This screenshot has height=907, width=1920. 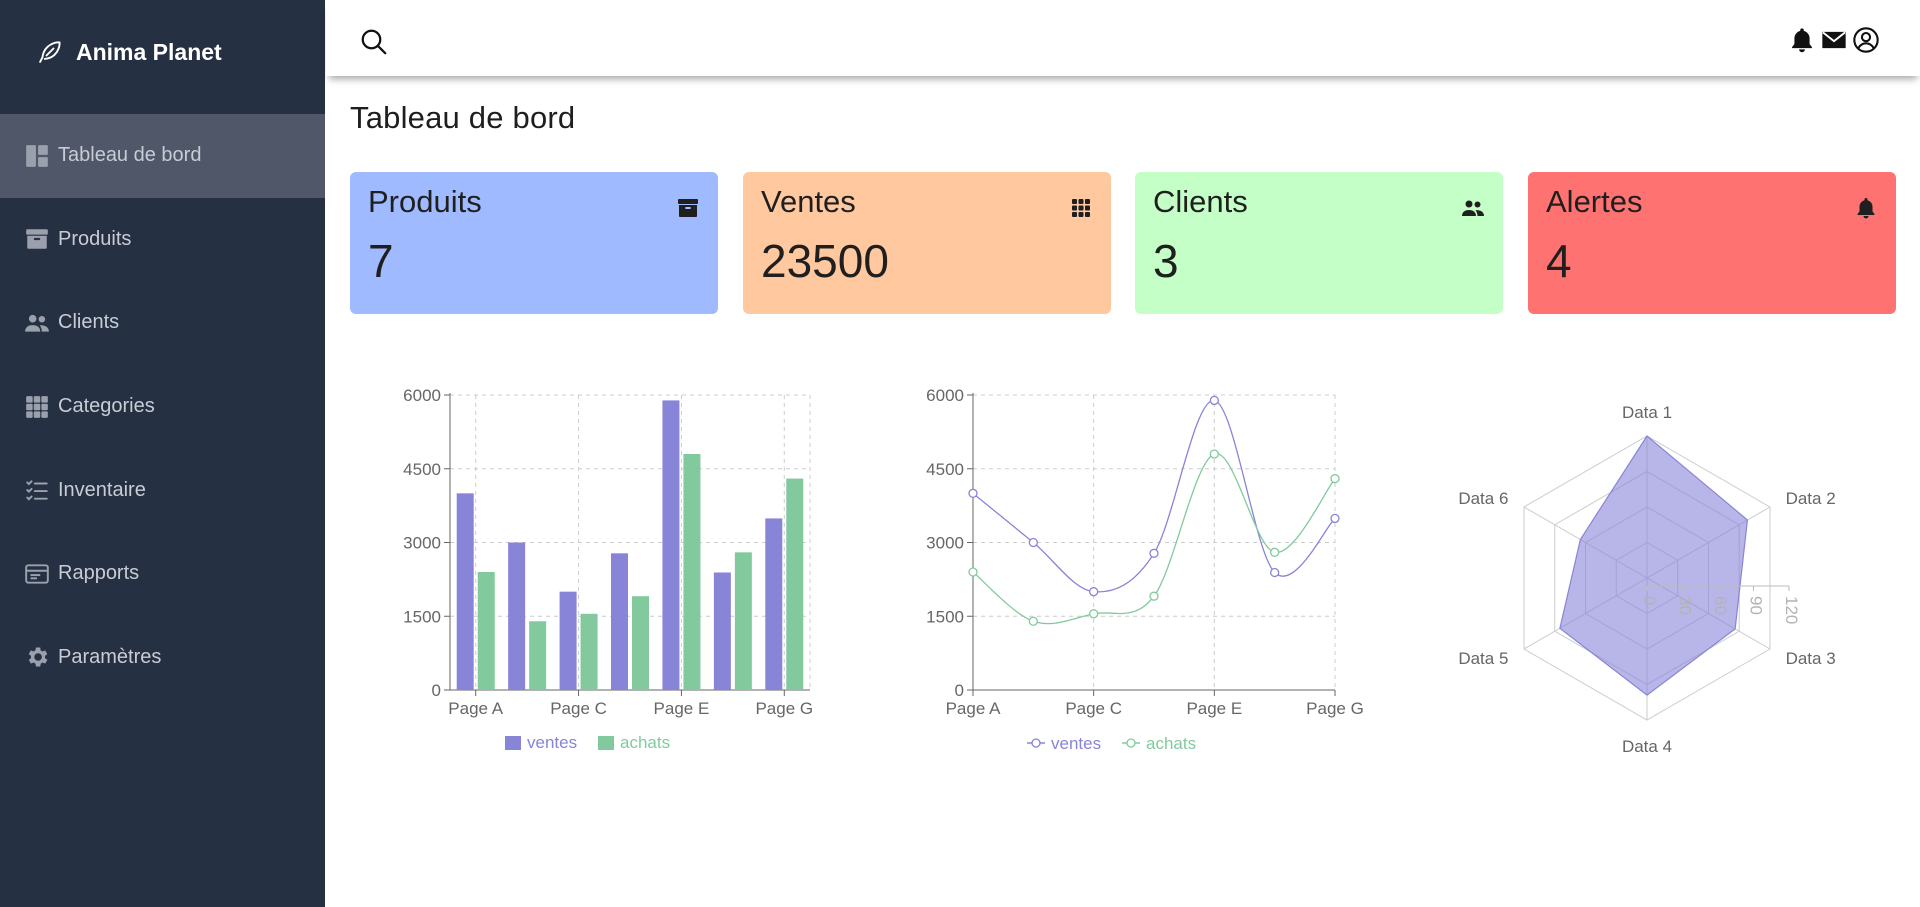 What do you see at coordinates (1647, 412) in the screenshot?
I see `radar-axis-label: Data 1` at bounding box center [1647, 412].